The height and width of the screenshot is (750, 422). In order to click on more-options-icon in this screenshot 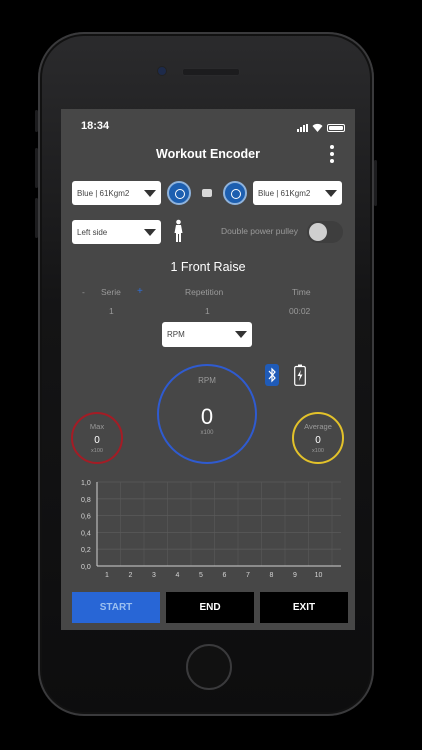, I will do `click(332, 154)`.